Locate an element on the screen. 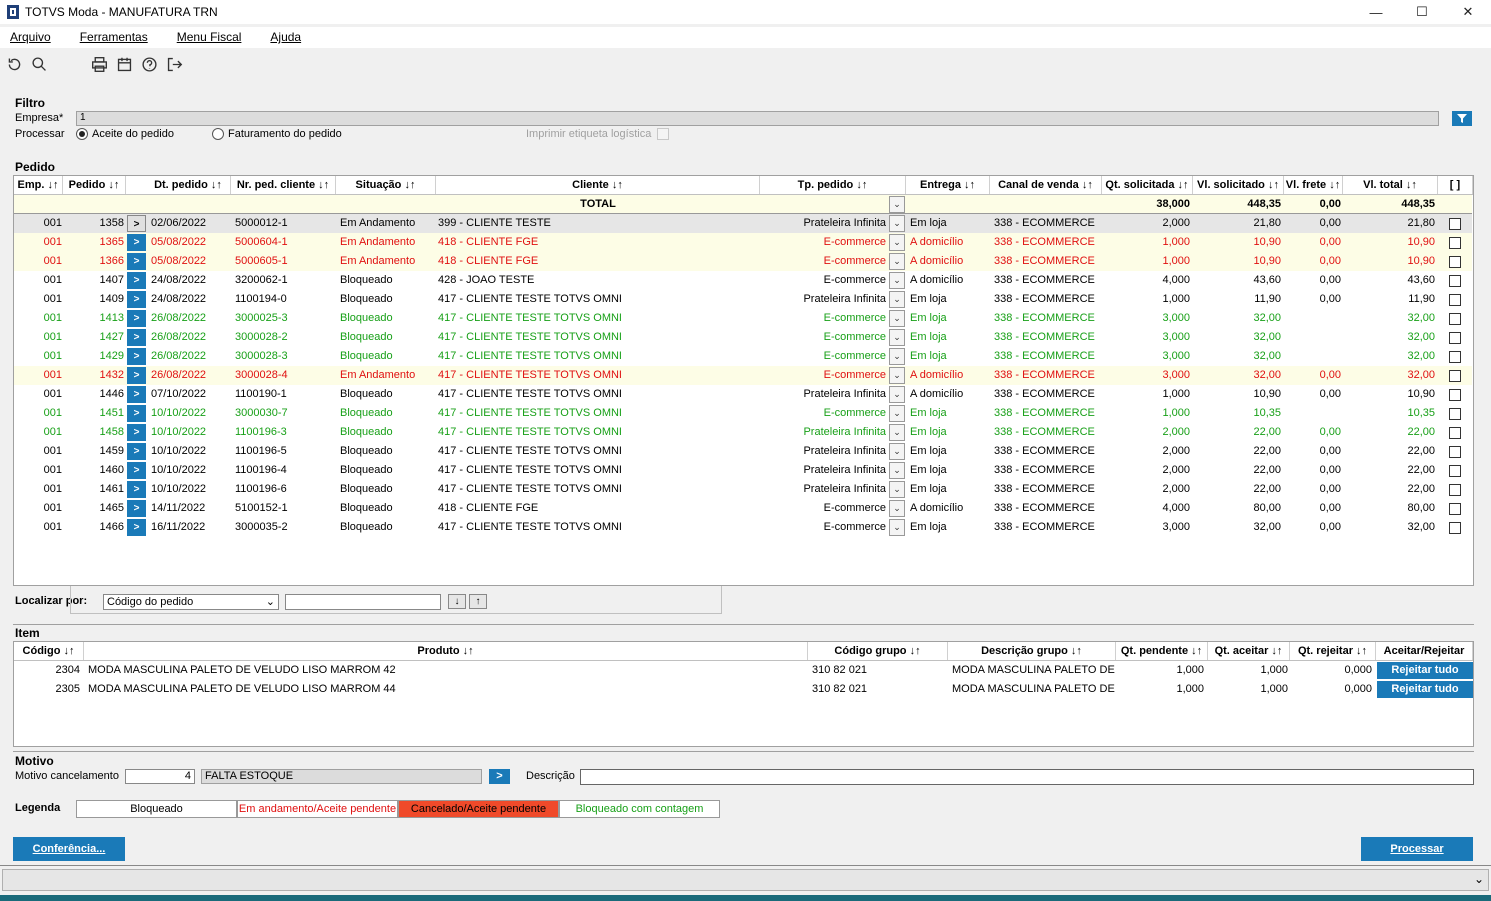 The image size is (1491, 901). pedido-col-header: Tp. pedido ↓↑ is located at coordinates (833, 185).